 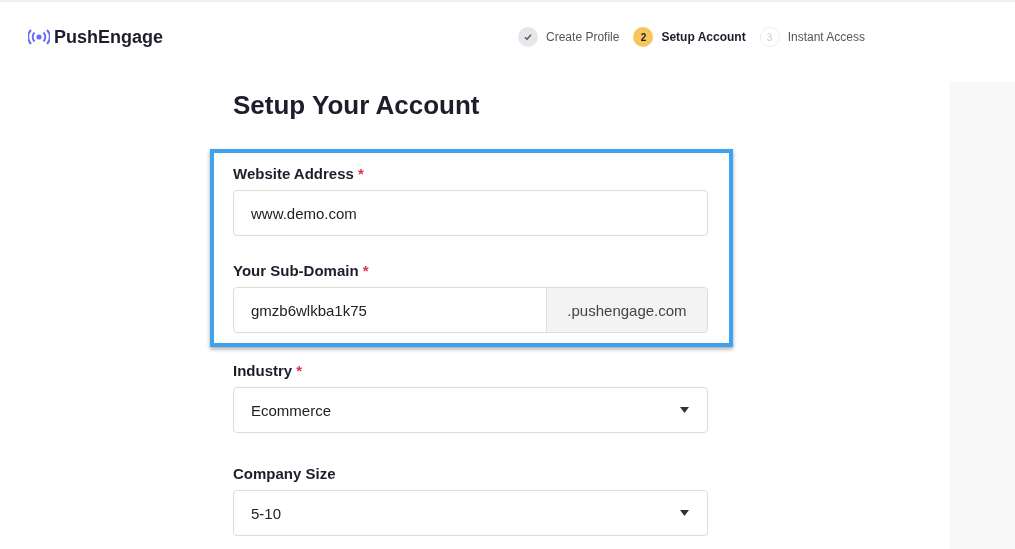 I want to click on field-label: Company Size, so click(x=285, y=473).